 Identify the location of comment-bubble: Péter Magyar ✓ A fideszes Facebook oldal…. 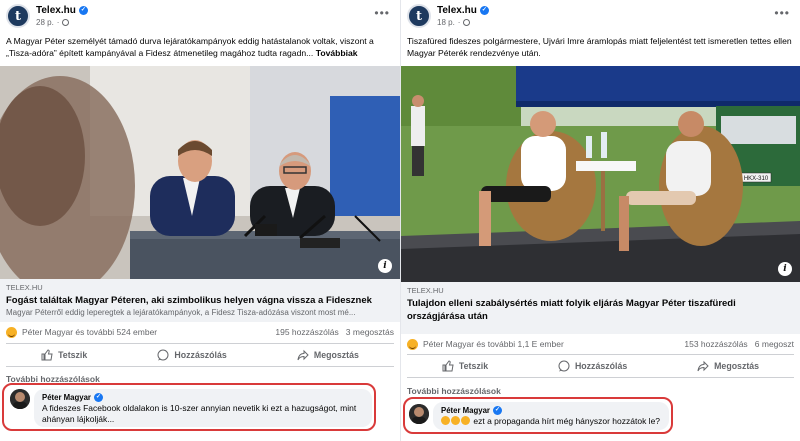
(203, 408).